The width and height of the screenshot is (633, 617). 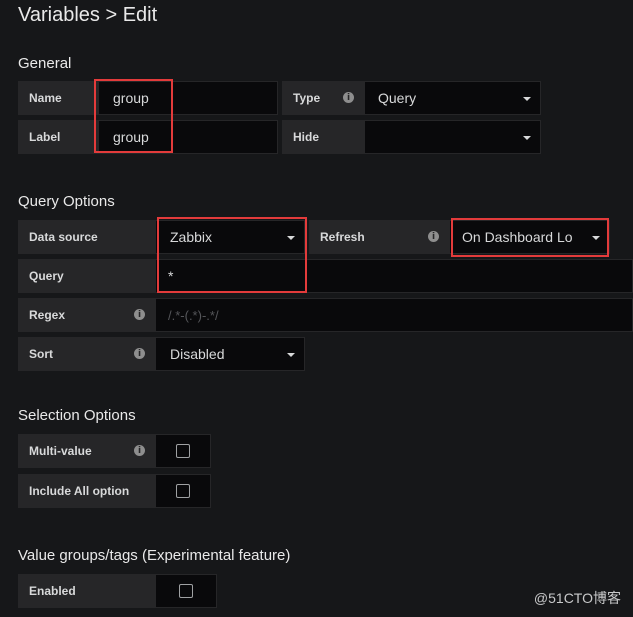 I want to click on name-label: Name, so click(x=58, y=98).